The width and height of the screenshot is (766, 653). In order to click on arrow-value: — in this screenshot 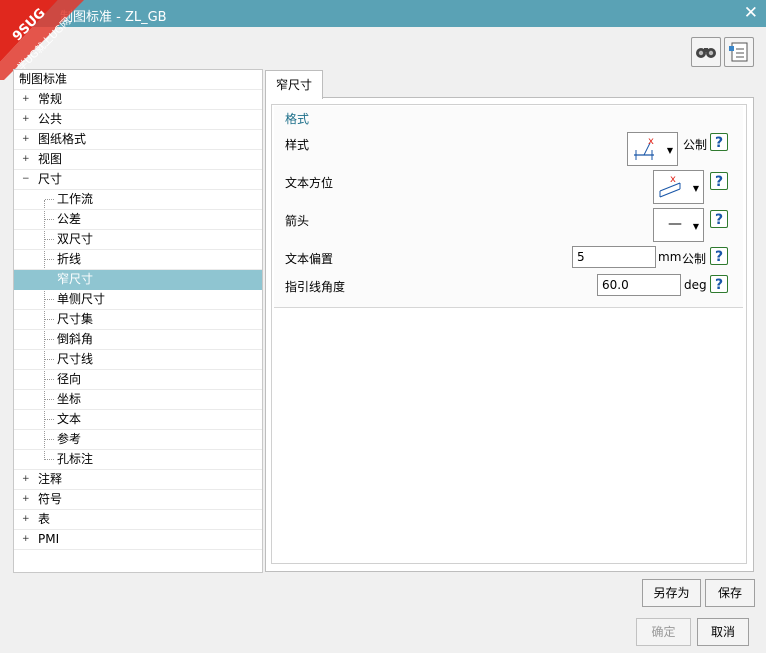, I will do `click(675, 224)`.